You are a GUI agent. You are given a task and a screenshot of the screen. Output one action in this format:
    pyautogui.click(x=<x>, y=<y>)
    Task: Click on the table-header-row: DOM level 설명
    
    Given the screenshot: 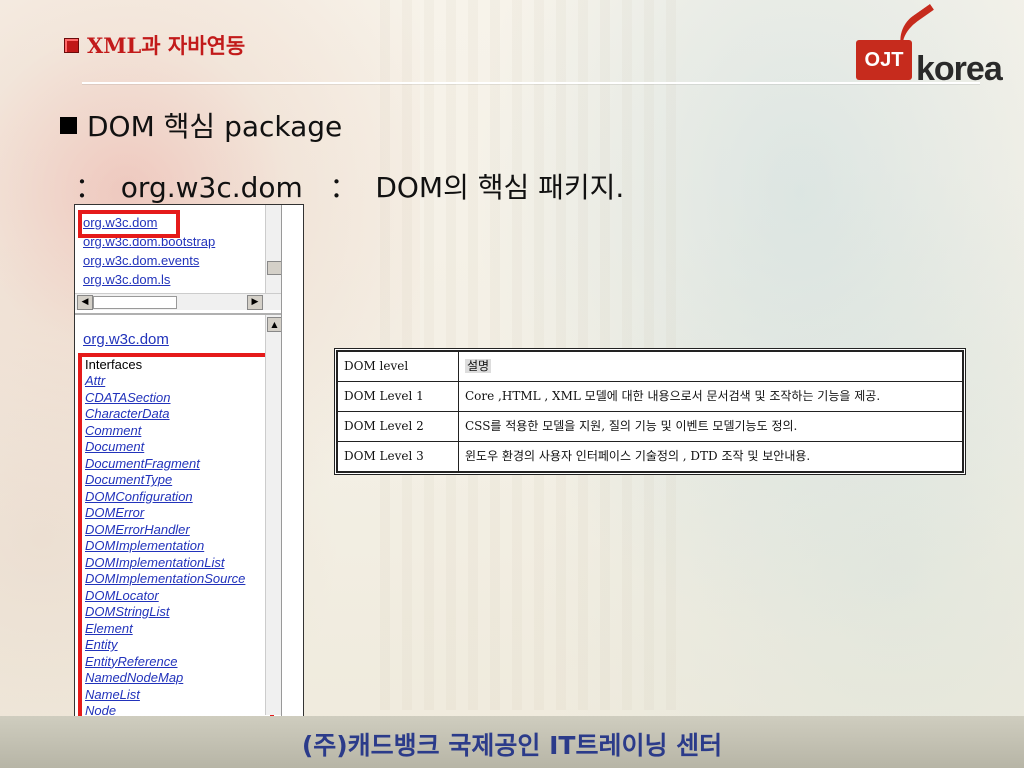 What is the action you would take?
    pyautogui.click(x=650, y=366)
    